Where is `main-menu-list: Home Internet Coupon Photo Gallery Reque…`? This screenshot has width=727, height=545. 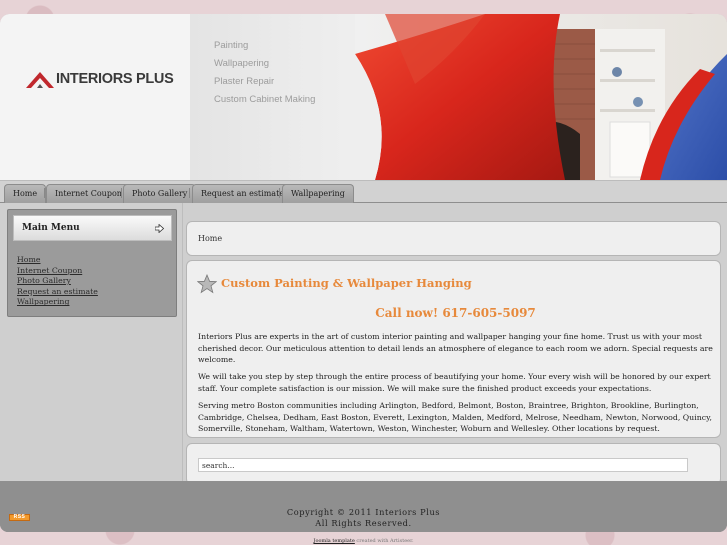 main-menu-list: Home Internet Coupon Photo Gallery Reque… is located at coordinates (57, 279).